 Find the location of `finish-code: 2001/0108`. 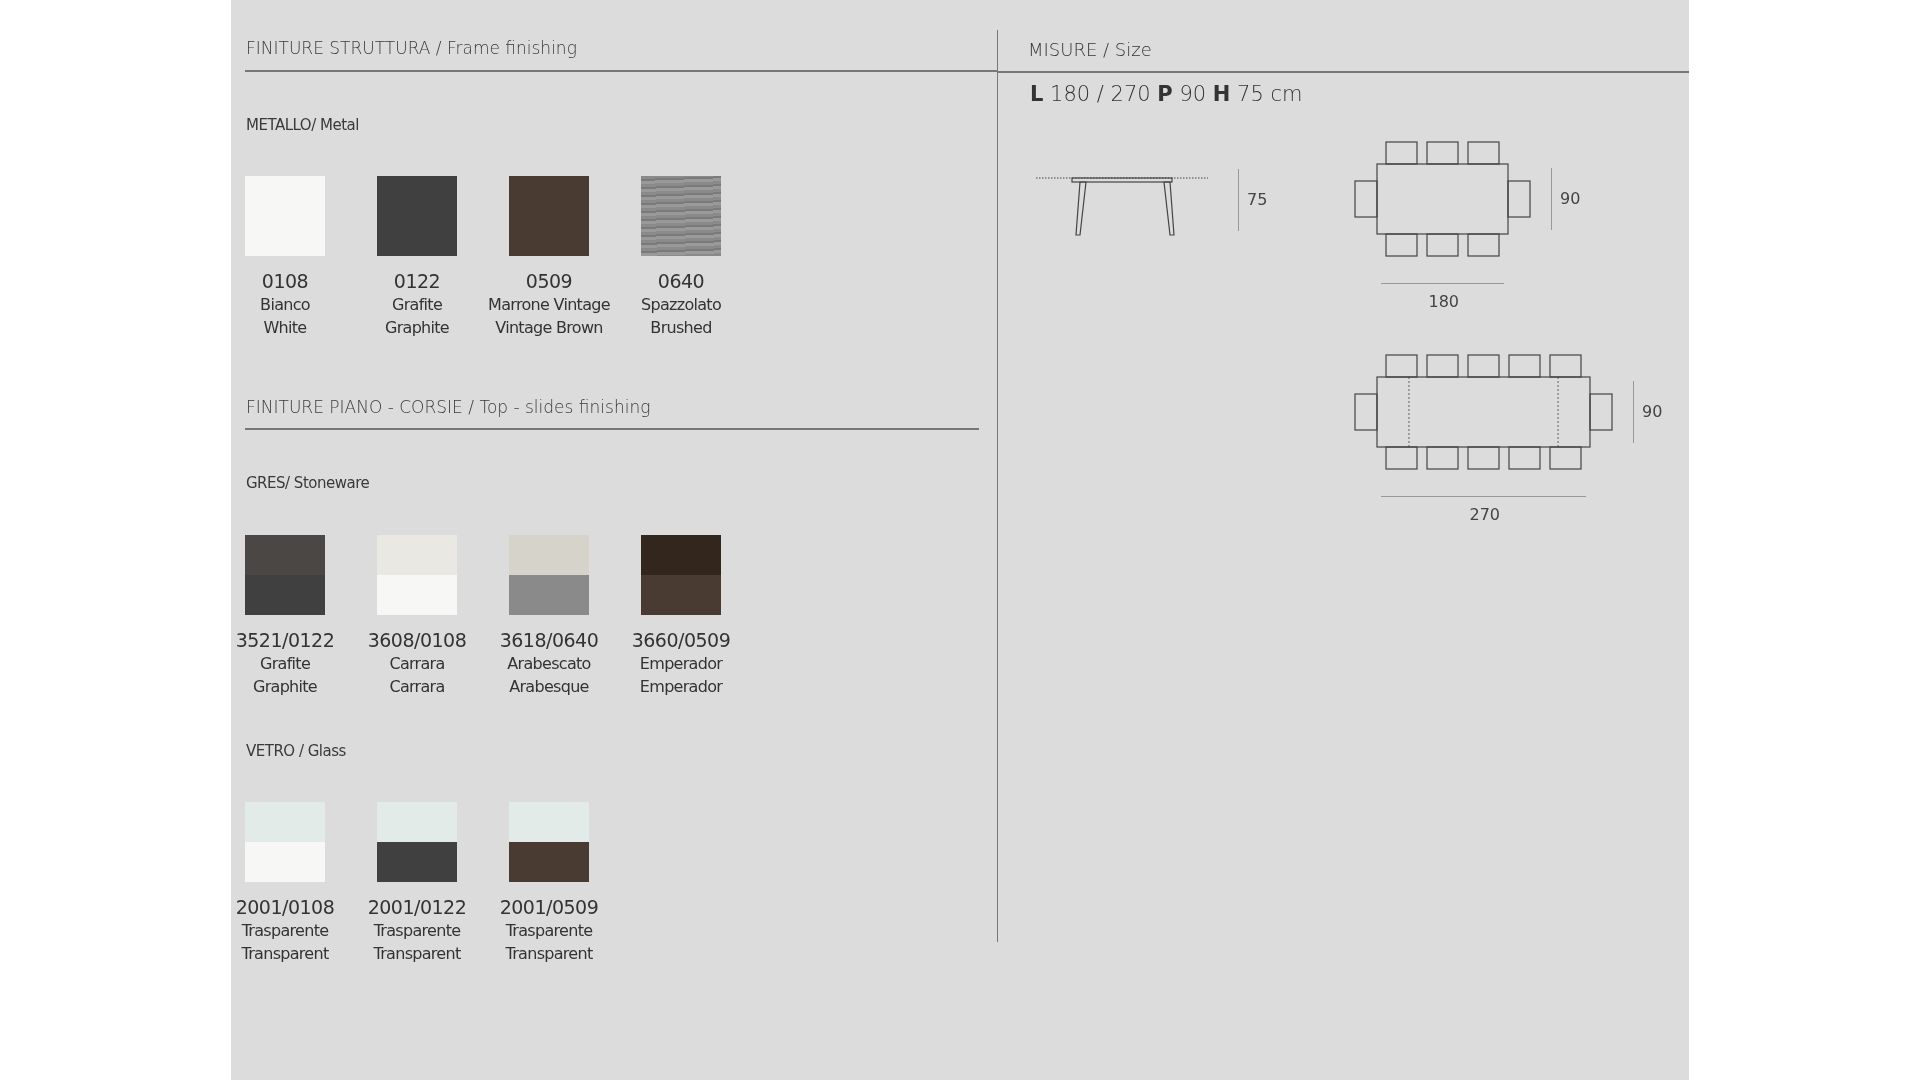

finish-code: 2001/0108 is located at coordinates (285, 907).